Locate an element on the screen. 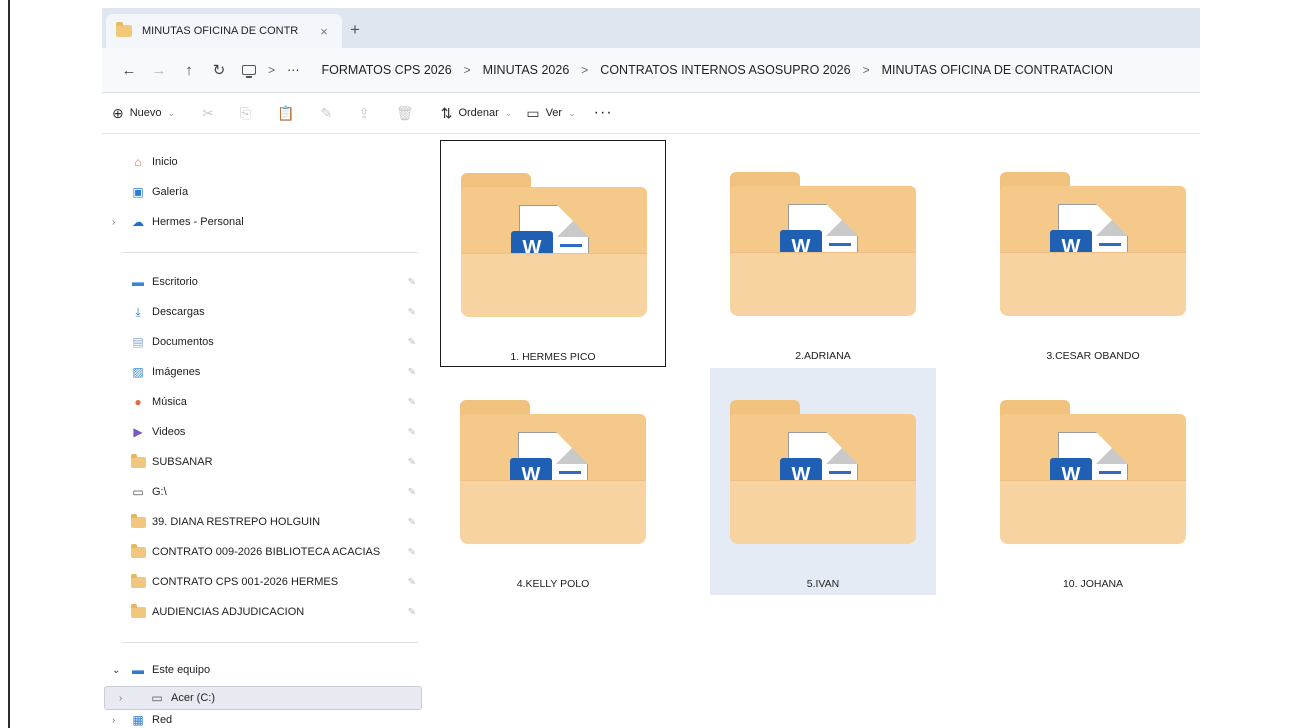 The height and width of the screenshot is (728, 1290). breadcrumb-more: ··· is located at coordinates (293, 70).